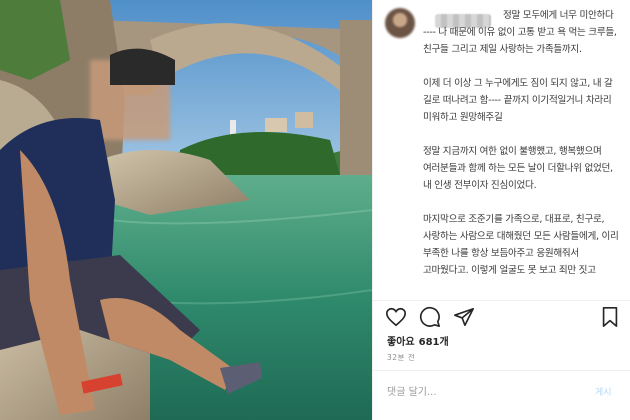 This screenshot has width=630, height=420. What do you see at coordinates (401, 357) in the screenshot?
I see `post-timestamp: 32분 전` at bounding box center [401, 357].